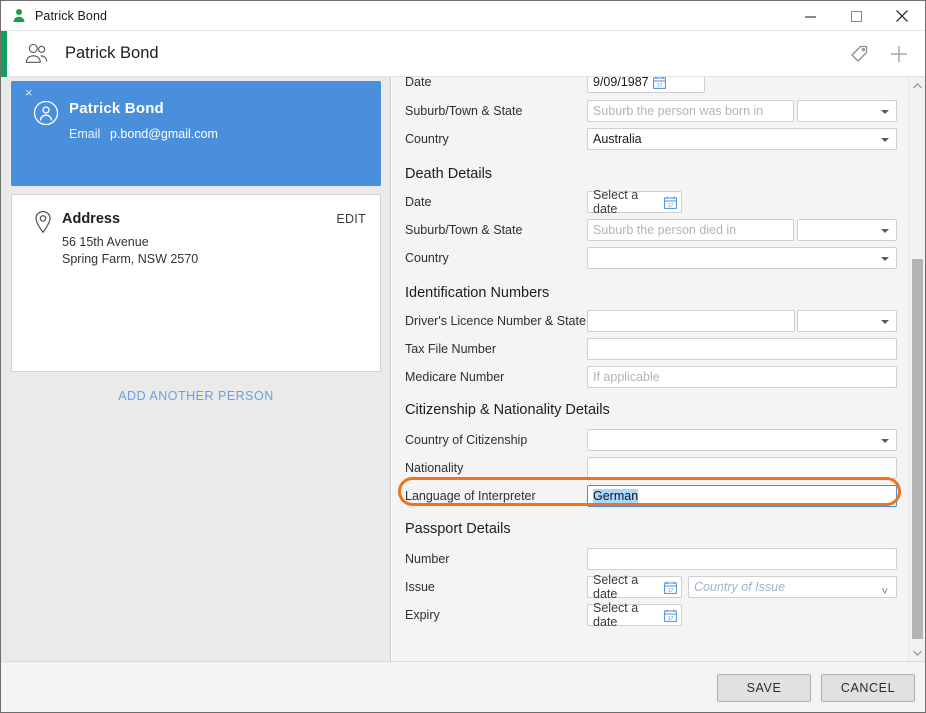  I want to click on remove-person-icon: ×, so click(29, 92).